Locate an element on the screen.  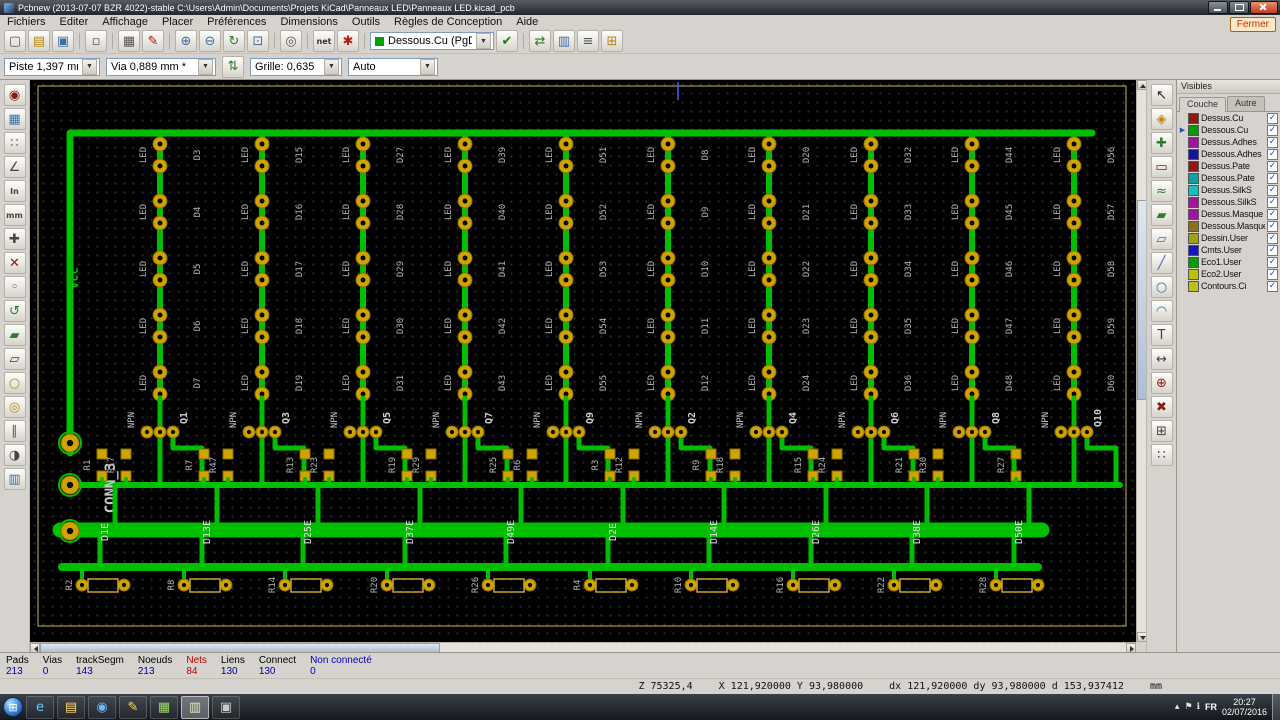
layer-row-dessus-masque: Dessus.Masque ✓ is located at coordinates (1228, 214).